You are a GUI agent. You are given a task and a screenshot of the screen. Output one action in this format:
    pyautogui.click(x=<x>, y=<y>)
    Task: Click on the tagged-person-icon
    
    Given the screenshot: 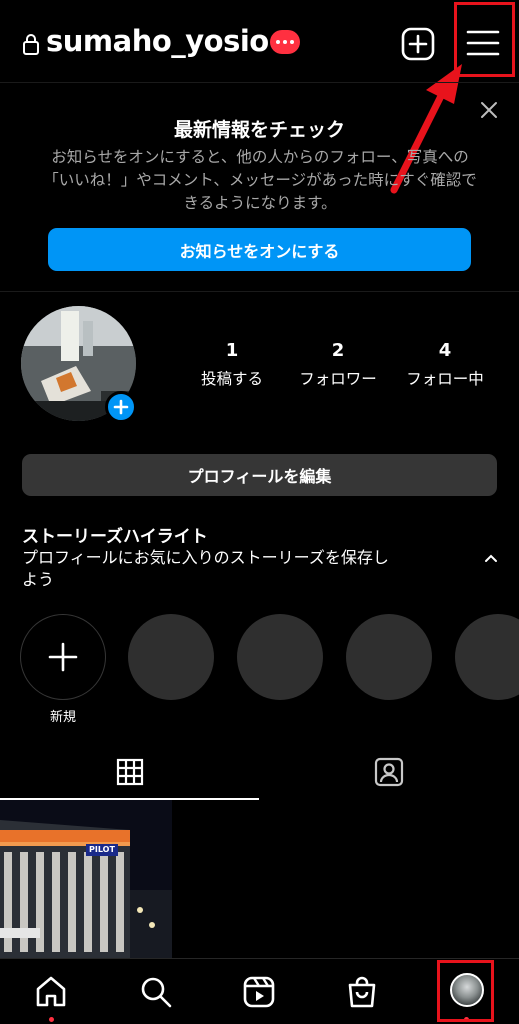 What is the action you would take?
    pyautogui.click(x=389, y=772)
    